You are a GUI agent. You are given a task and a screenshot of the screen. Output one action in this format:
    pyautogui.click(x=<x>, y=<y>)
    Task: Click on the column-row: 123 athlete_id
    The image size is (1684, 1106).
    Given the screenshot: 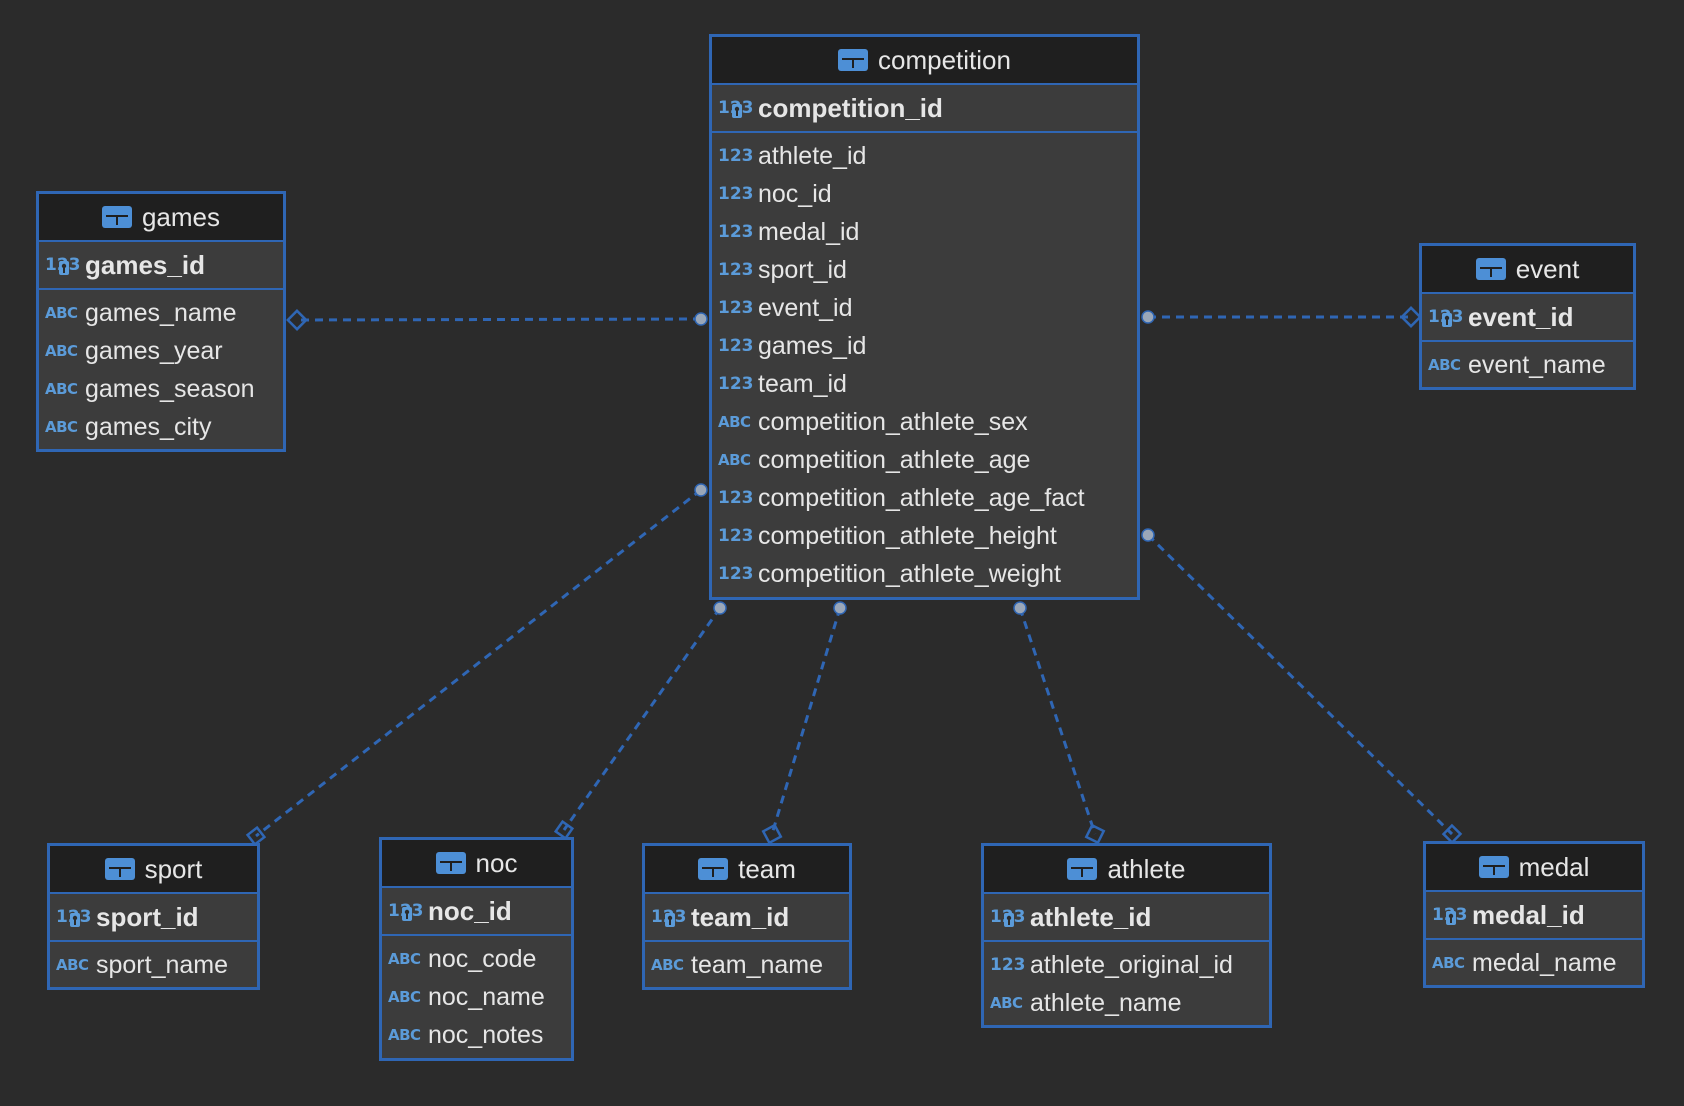 What is the action you would take?
    pyautogui.click(x=924, y=156)
    